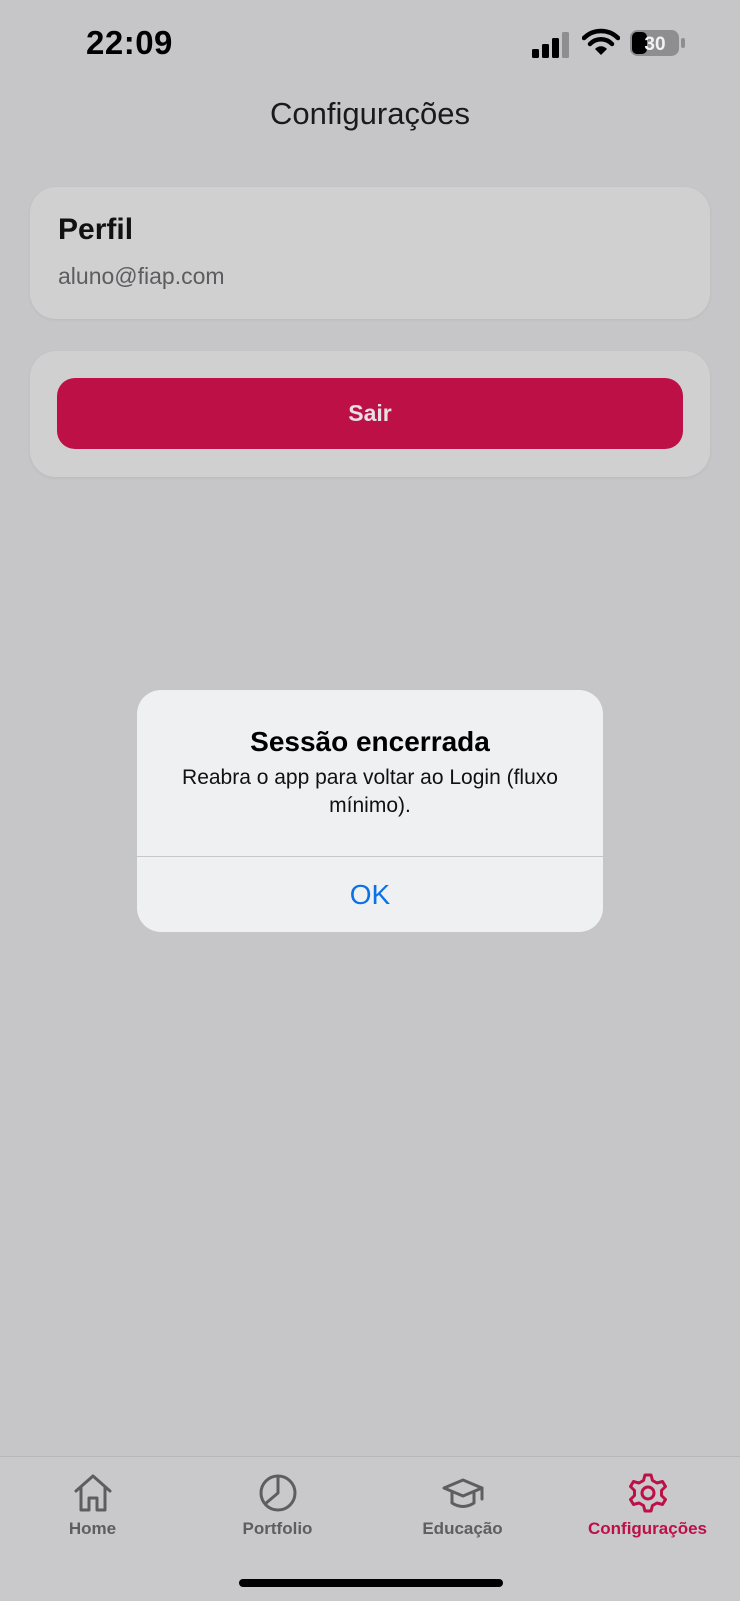  Describe the element at coordinates (647, 1493) in the screenshot. I see `gear-icon` at that location.